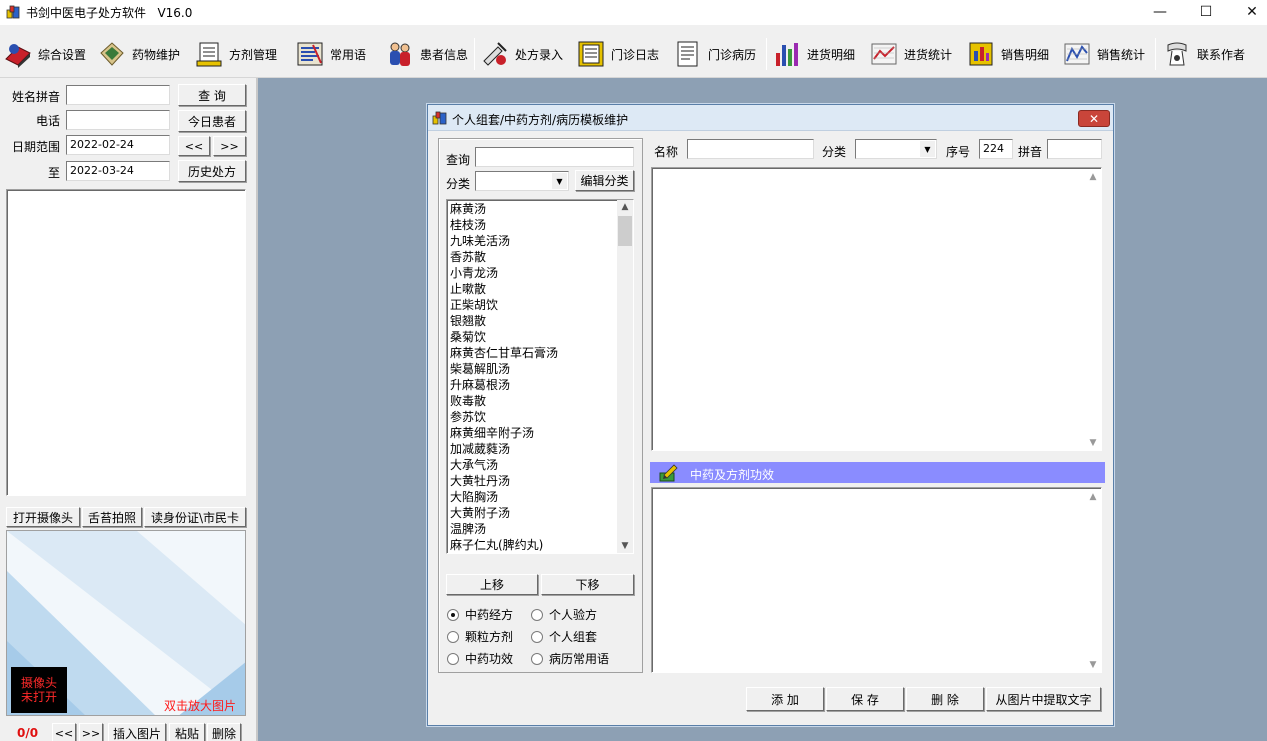  Describe the element at coordinates (876, 580) in the screenshot. I see `efficacy-text-editor: ▲ ▼` at that location.